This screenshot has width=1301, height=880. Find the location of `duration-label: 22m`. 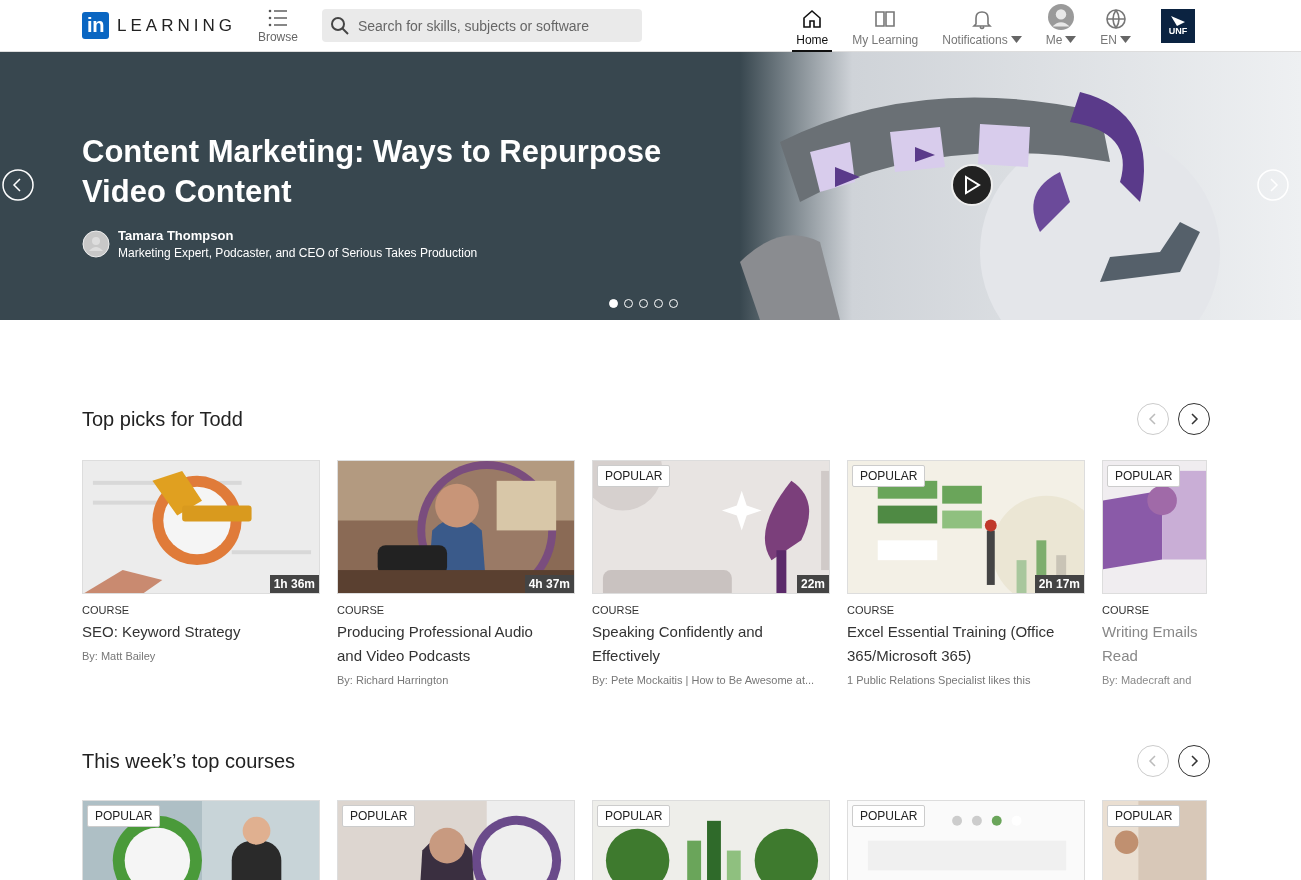

duration-label: 22m is located at coordinates (812, 584).